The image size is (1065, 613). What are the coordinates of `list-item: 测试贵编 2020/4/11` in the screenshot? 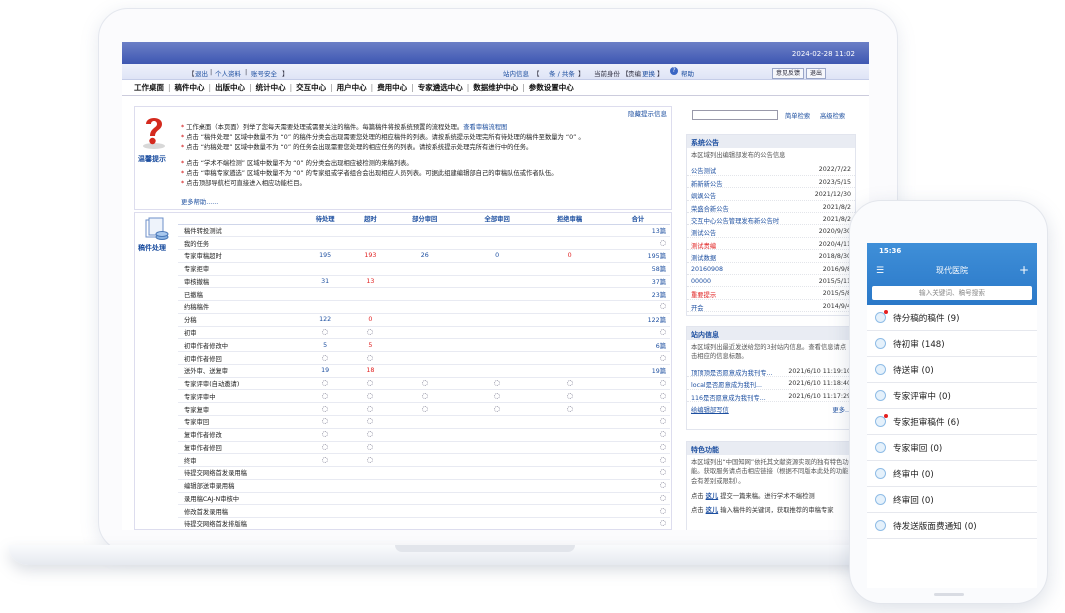 It's located at (771, 244).